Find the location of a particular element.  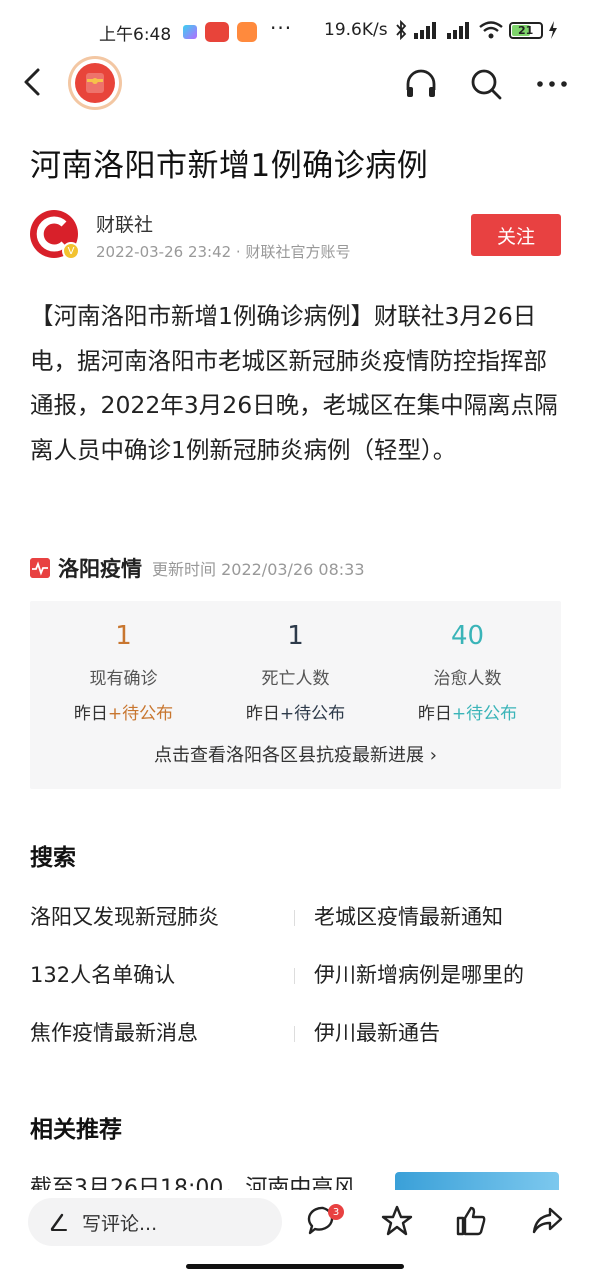

epidemic-header: 洛阳疫情 更新时间 2022/03/26 08:33 is located at coordinates (197, 568).